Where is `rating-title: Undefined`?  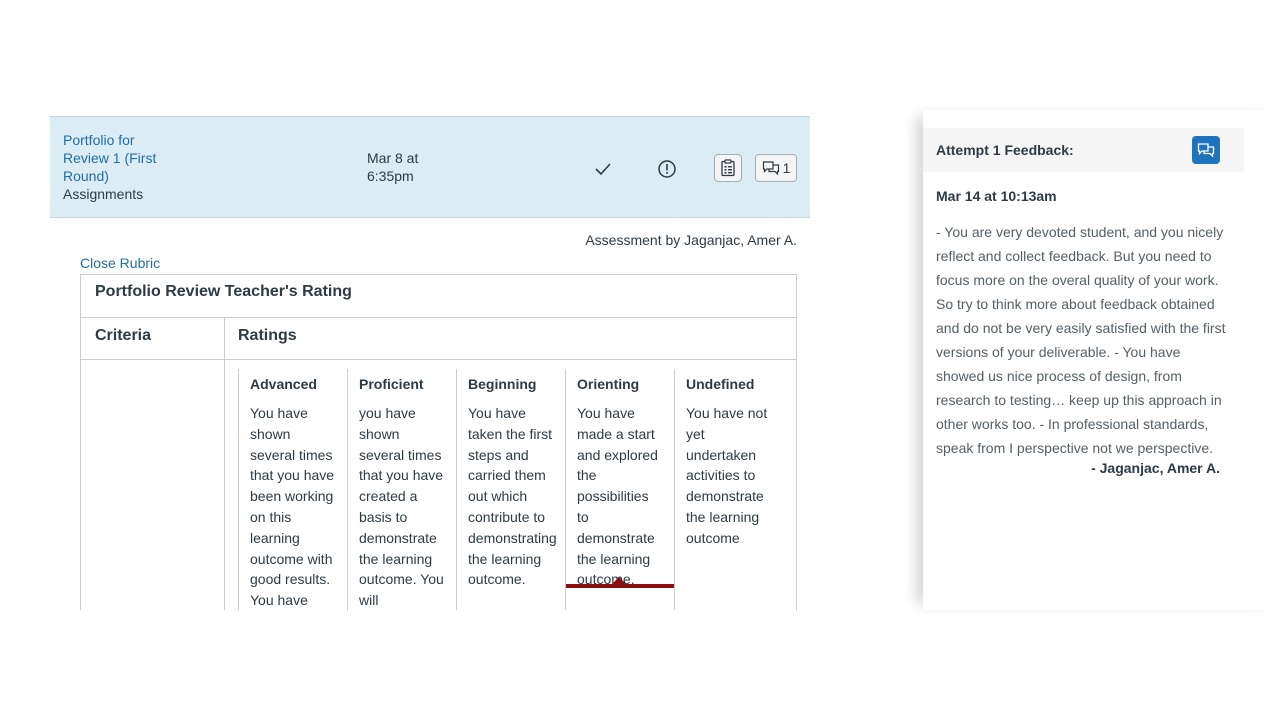 rating-title: Undefined is located at coordinates (720, 384).